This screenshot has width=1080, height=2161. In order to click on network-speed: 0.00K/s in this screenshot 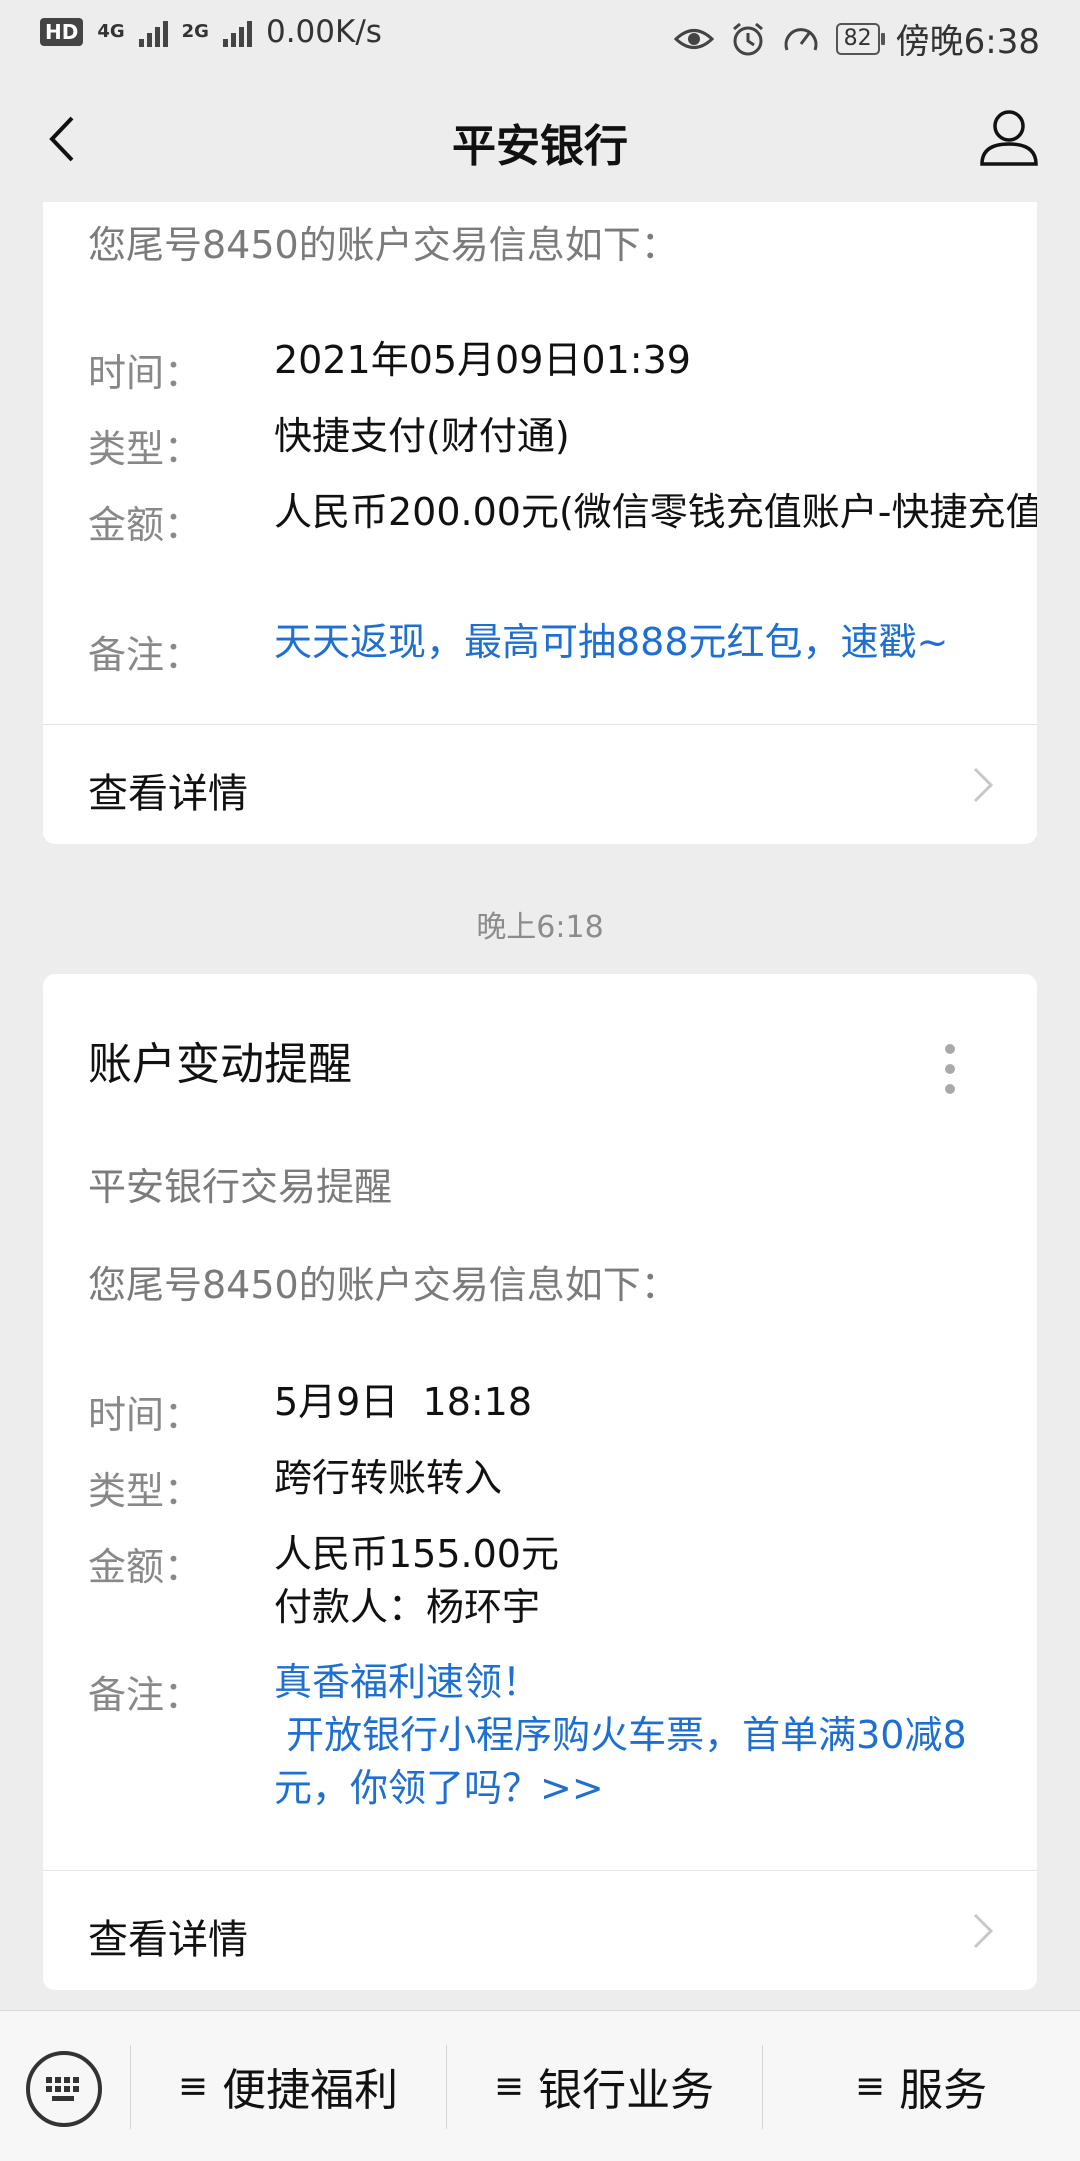, I will do `click(323, 32)`.